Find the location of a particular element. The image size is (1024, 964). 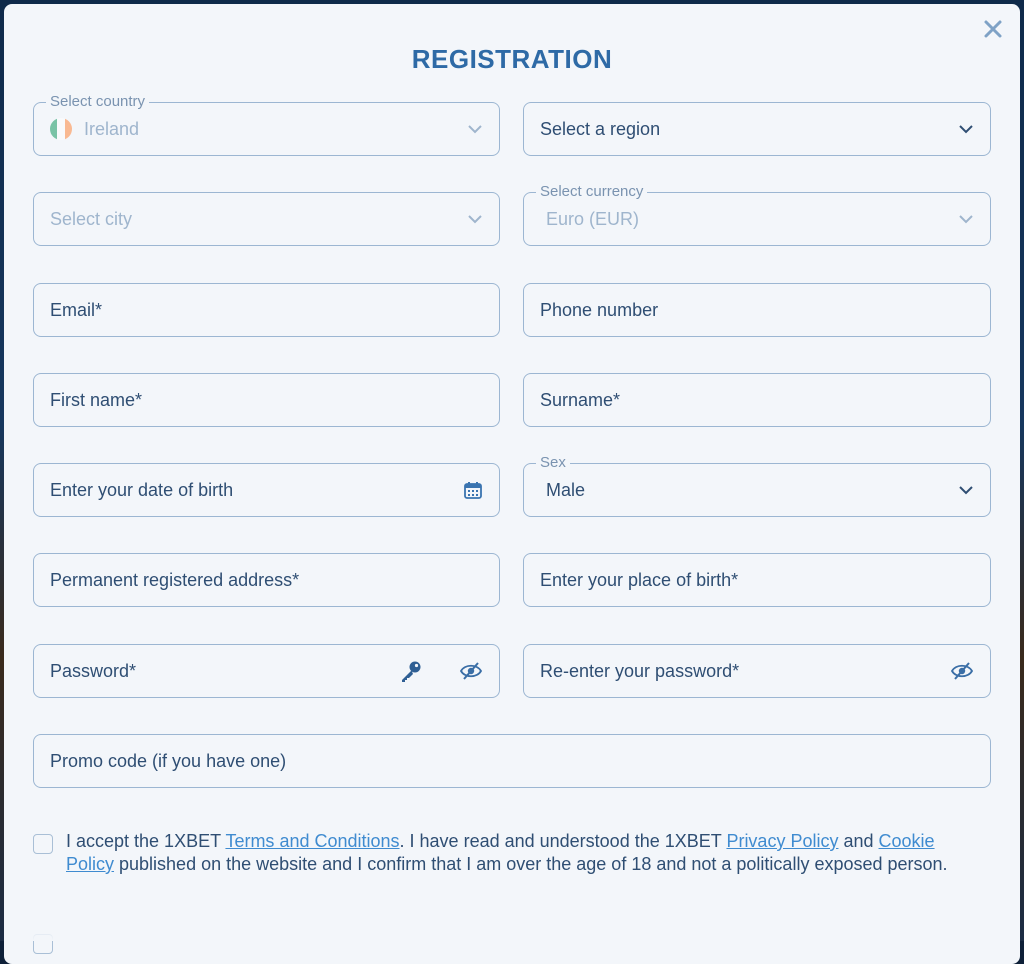

password-confirm-placeholder: Re-enter your password* is located at coordinates (640, 670).